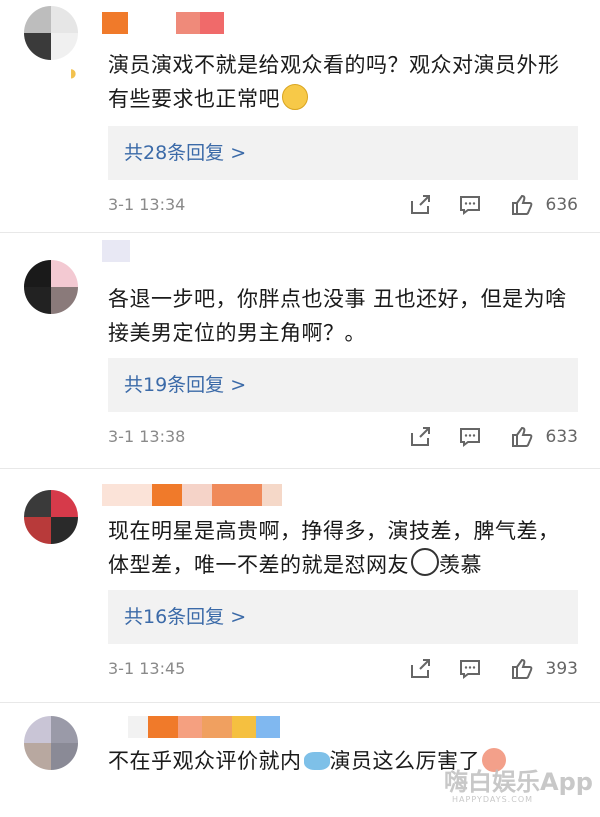 This screenshot has width=600, height=817. I want to click on comment-text: 现在明星是高贵啊，挣得多，演技差，脾气差，体型差，唯一不差的就是怼网友 羡慕, so click(334, 548).